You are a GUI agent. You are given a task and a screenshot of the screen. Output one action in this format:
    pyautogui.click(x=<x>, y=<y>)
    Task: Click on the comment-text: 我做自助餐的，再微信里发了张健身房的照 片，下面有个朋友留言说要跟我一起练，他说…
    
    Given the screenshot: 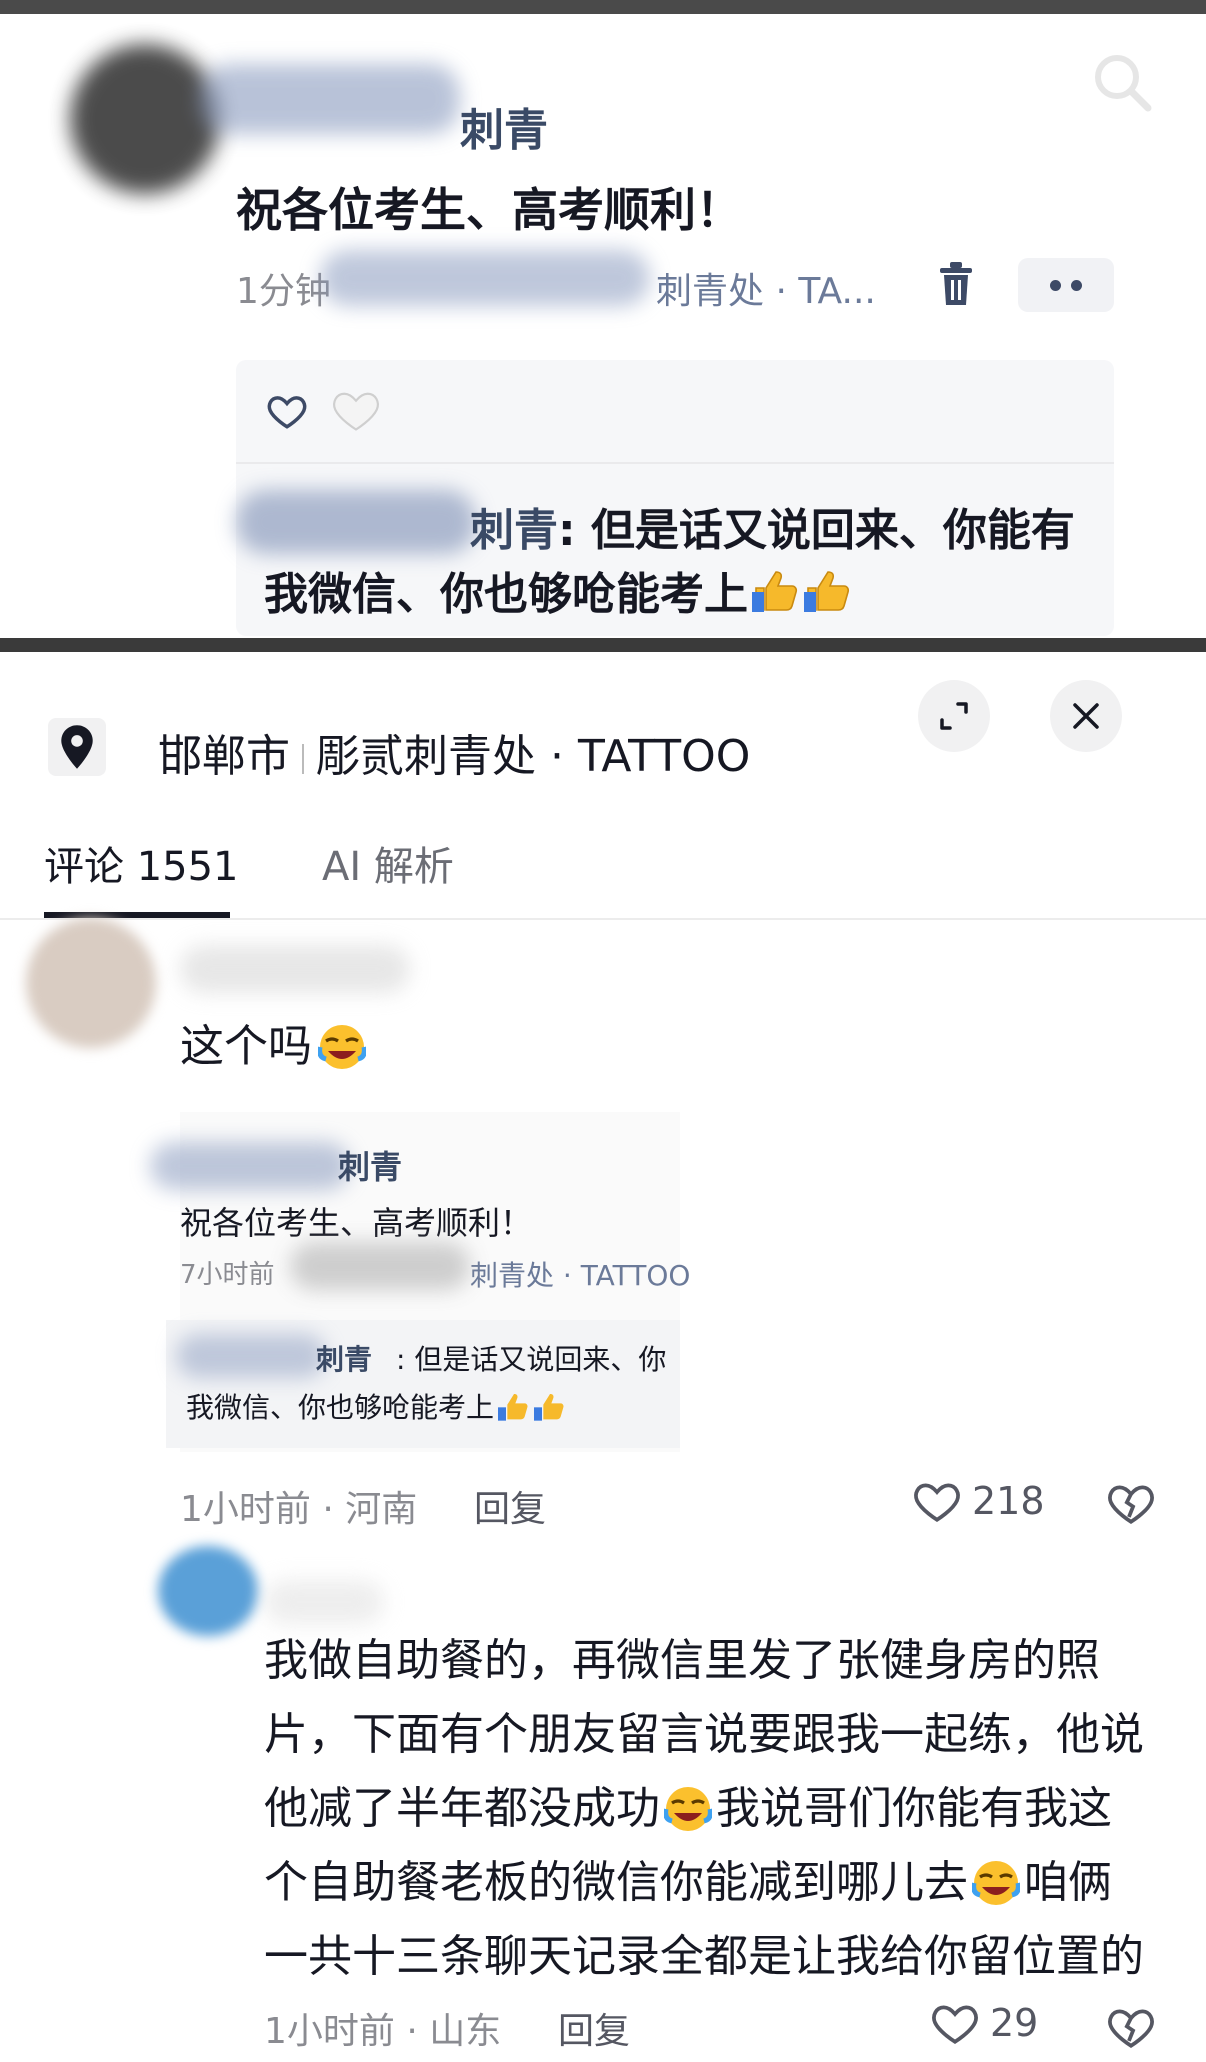 What is the action you would take?
    pyautogui.click(x=714, y=1809)
    